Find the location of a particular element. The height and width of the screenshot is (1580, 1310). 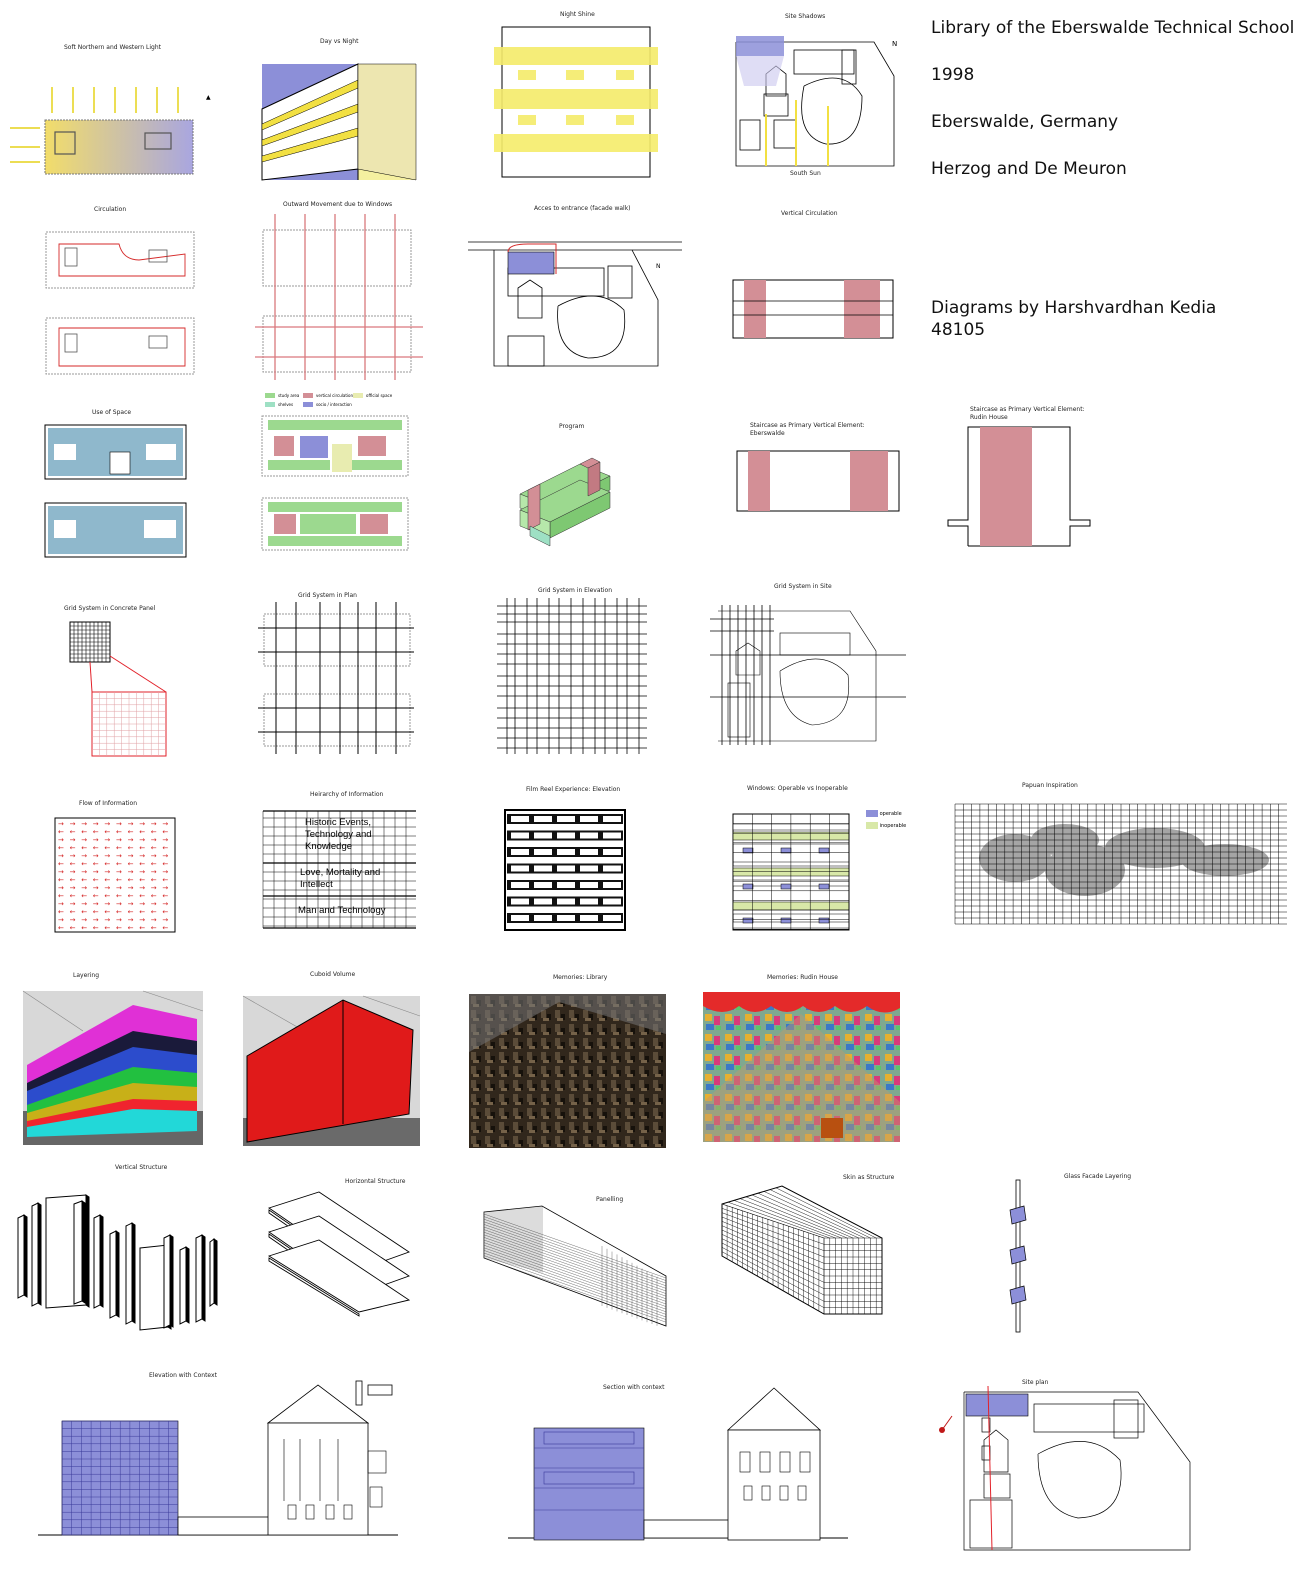

glass-facade-diagram is located at coordinates (1018, 1256).